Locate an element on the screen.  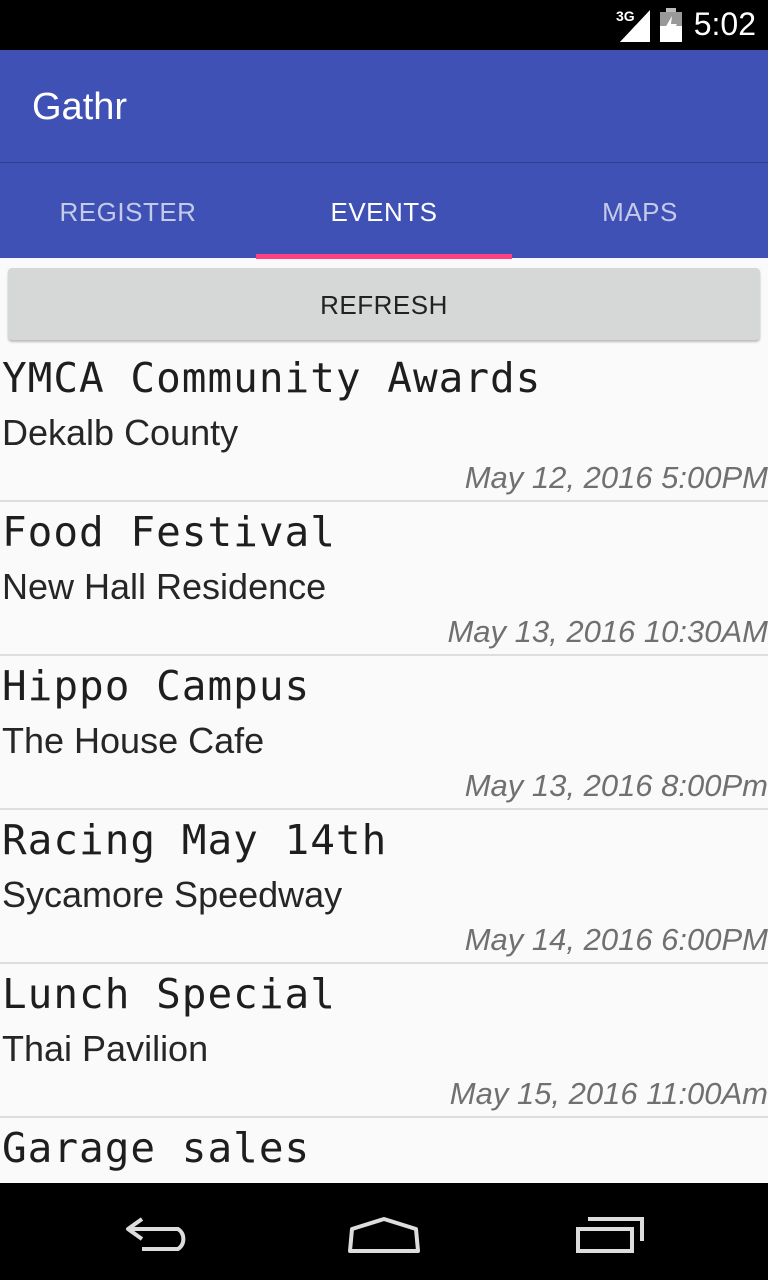
event-venue: New Hall Residence is located at coordinates (164, 586).